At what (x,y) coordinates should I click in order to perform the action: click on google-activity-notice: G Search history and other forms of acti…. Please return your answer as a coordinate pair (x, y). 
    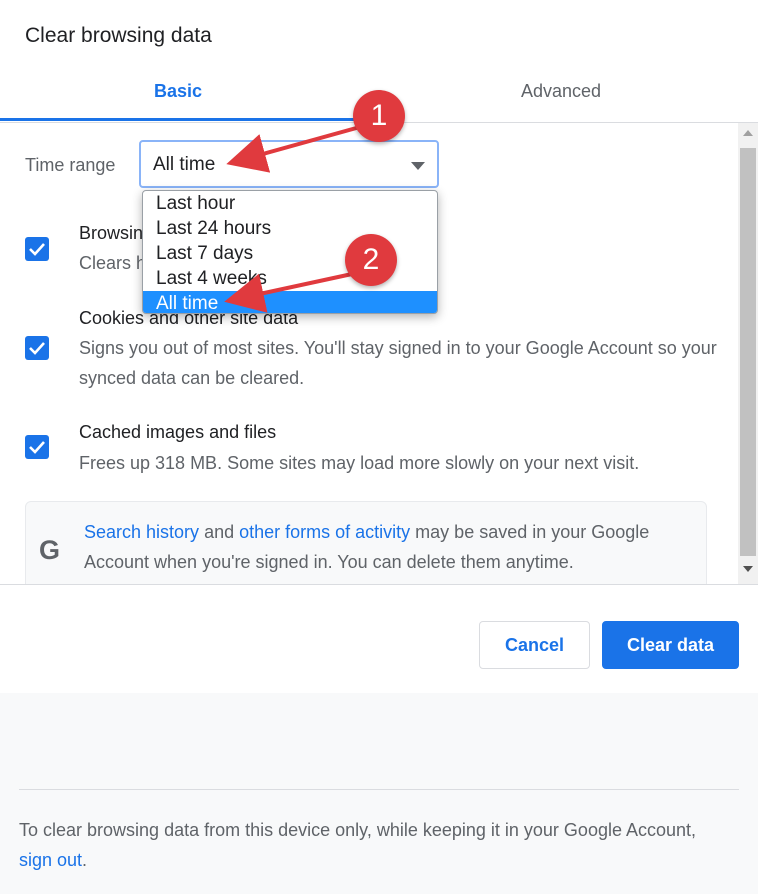
    Looking at the image, I should click on (366, 542).